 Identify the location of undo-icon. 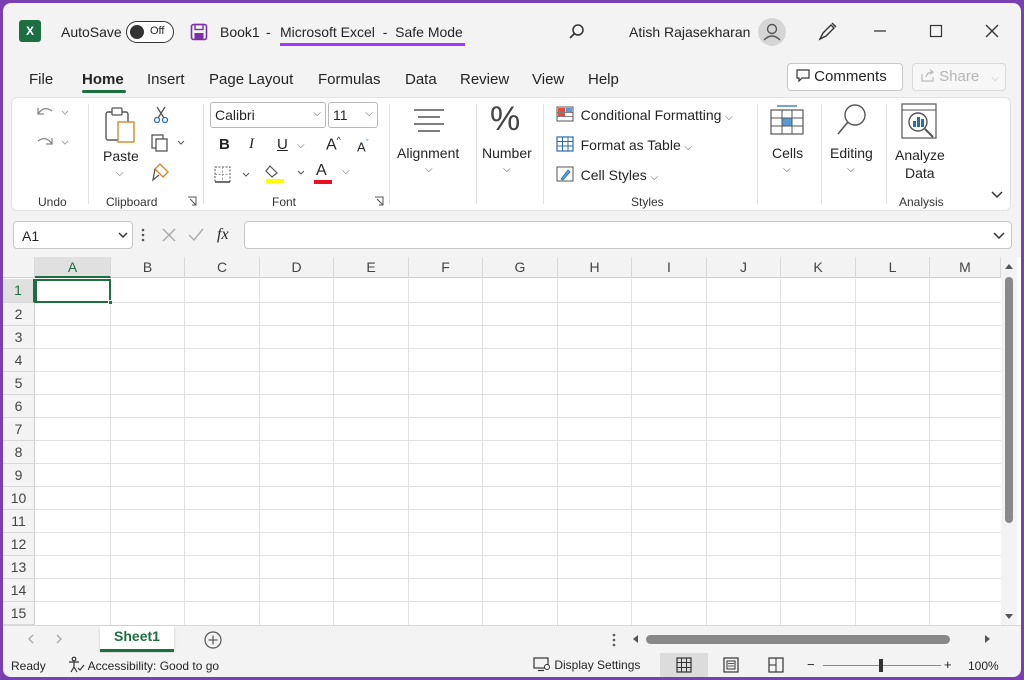
(52, 113).